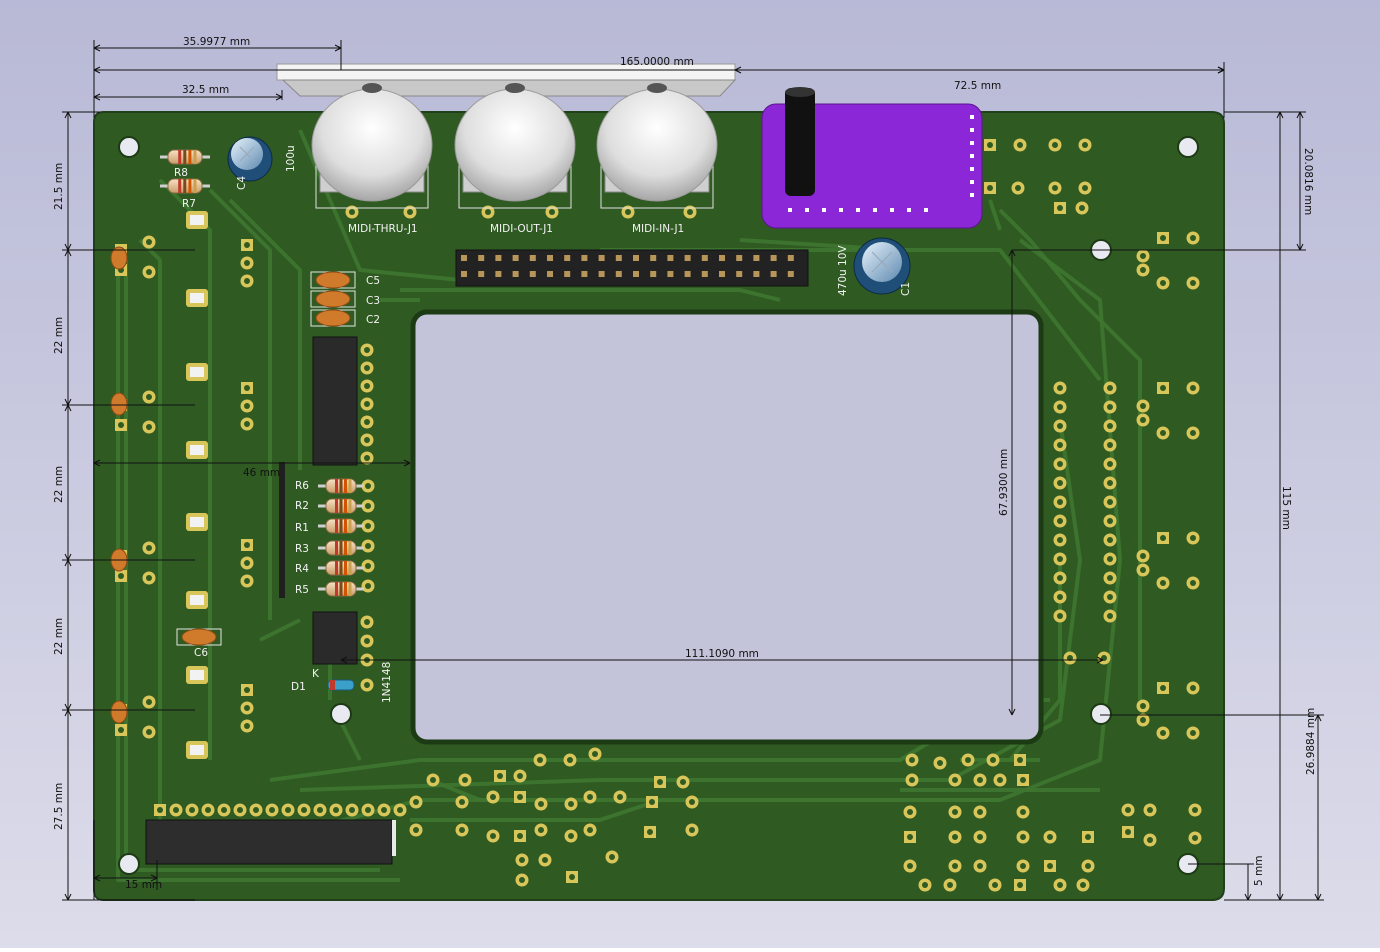  Describe the element at coordinates (302, 549) in the screenshot. I see `label-r3: R3` at that location.